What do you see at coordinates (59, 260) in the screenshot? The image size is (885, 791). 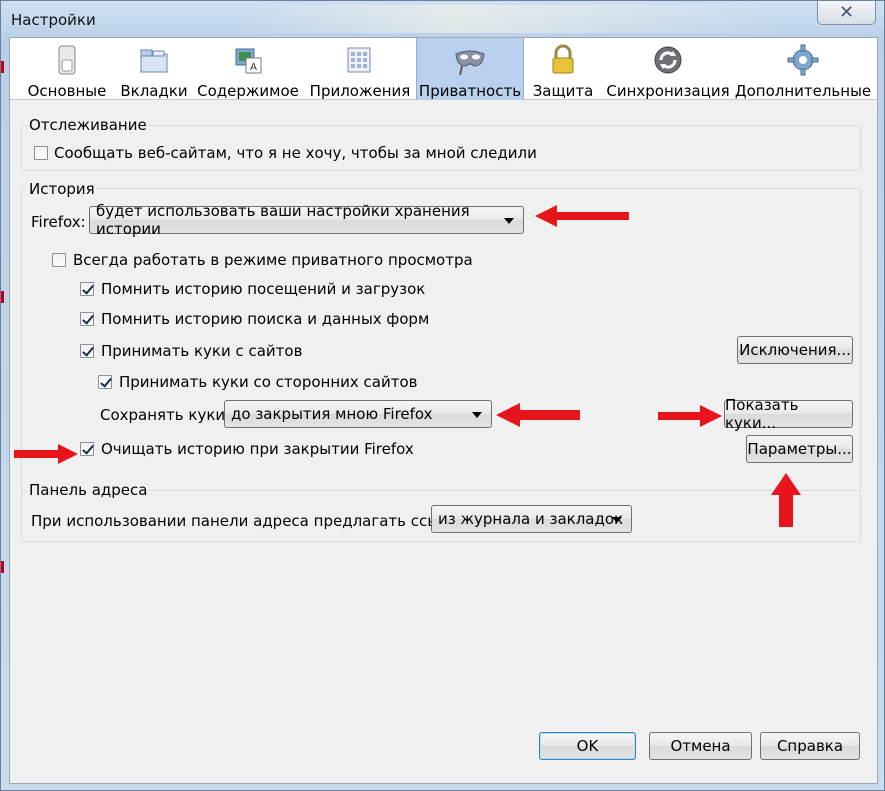 I see `private-mode-checkbox` at bounding box center [59, 260].